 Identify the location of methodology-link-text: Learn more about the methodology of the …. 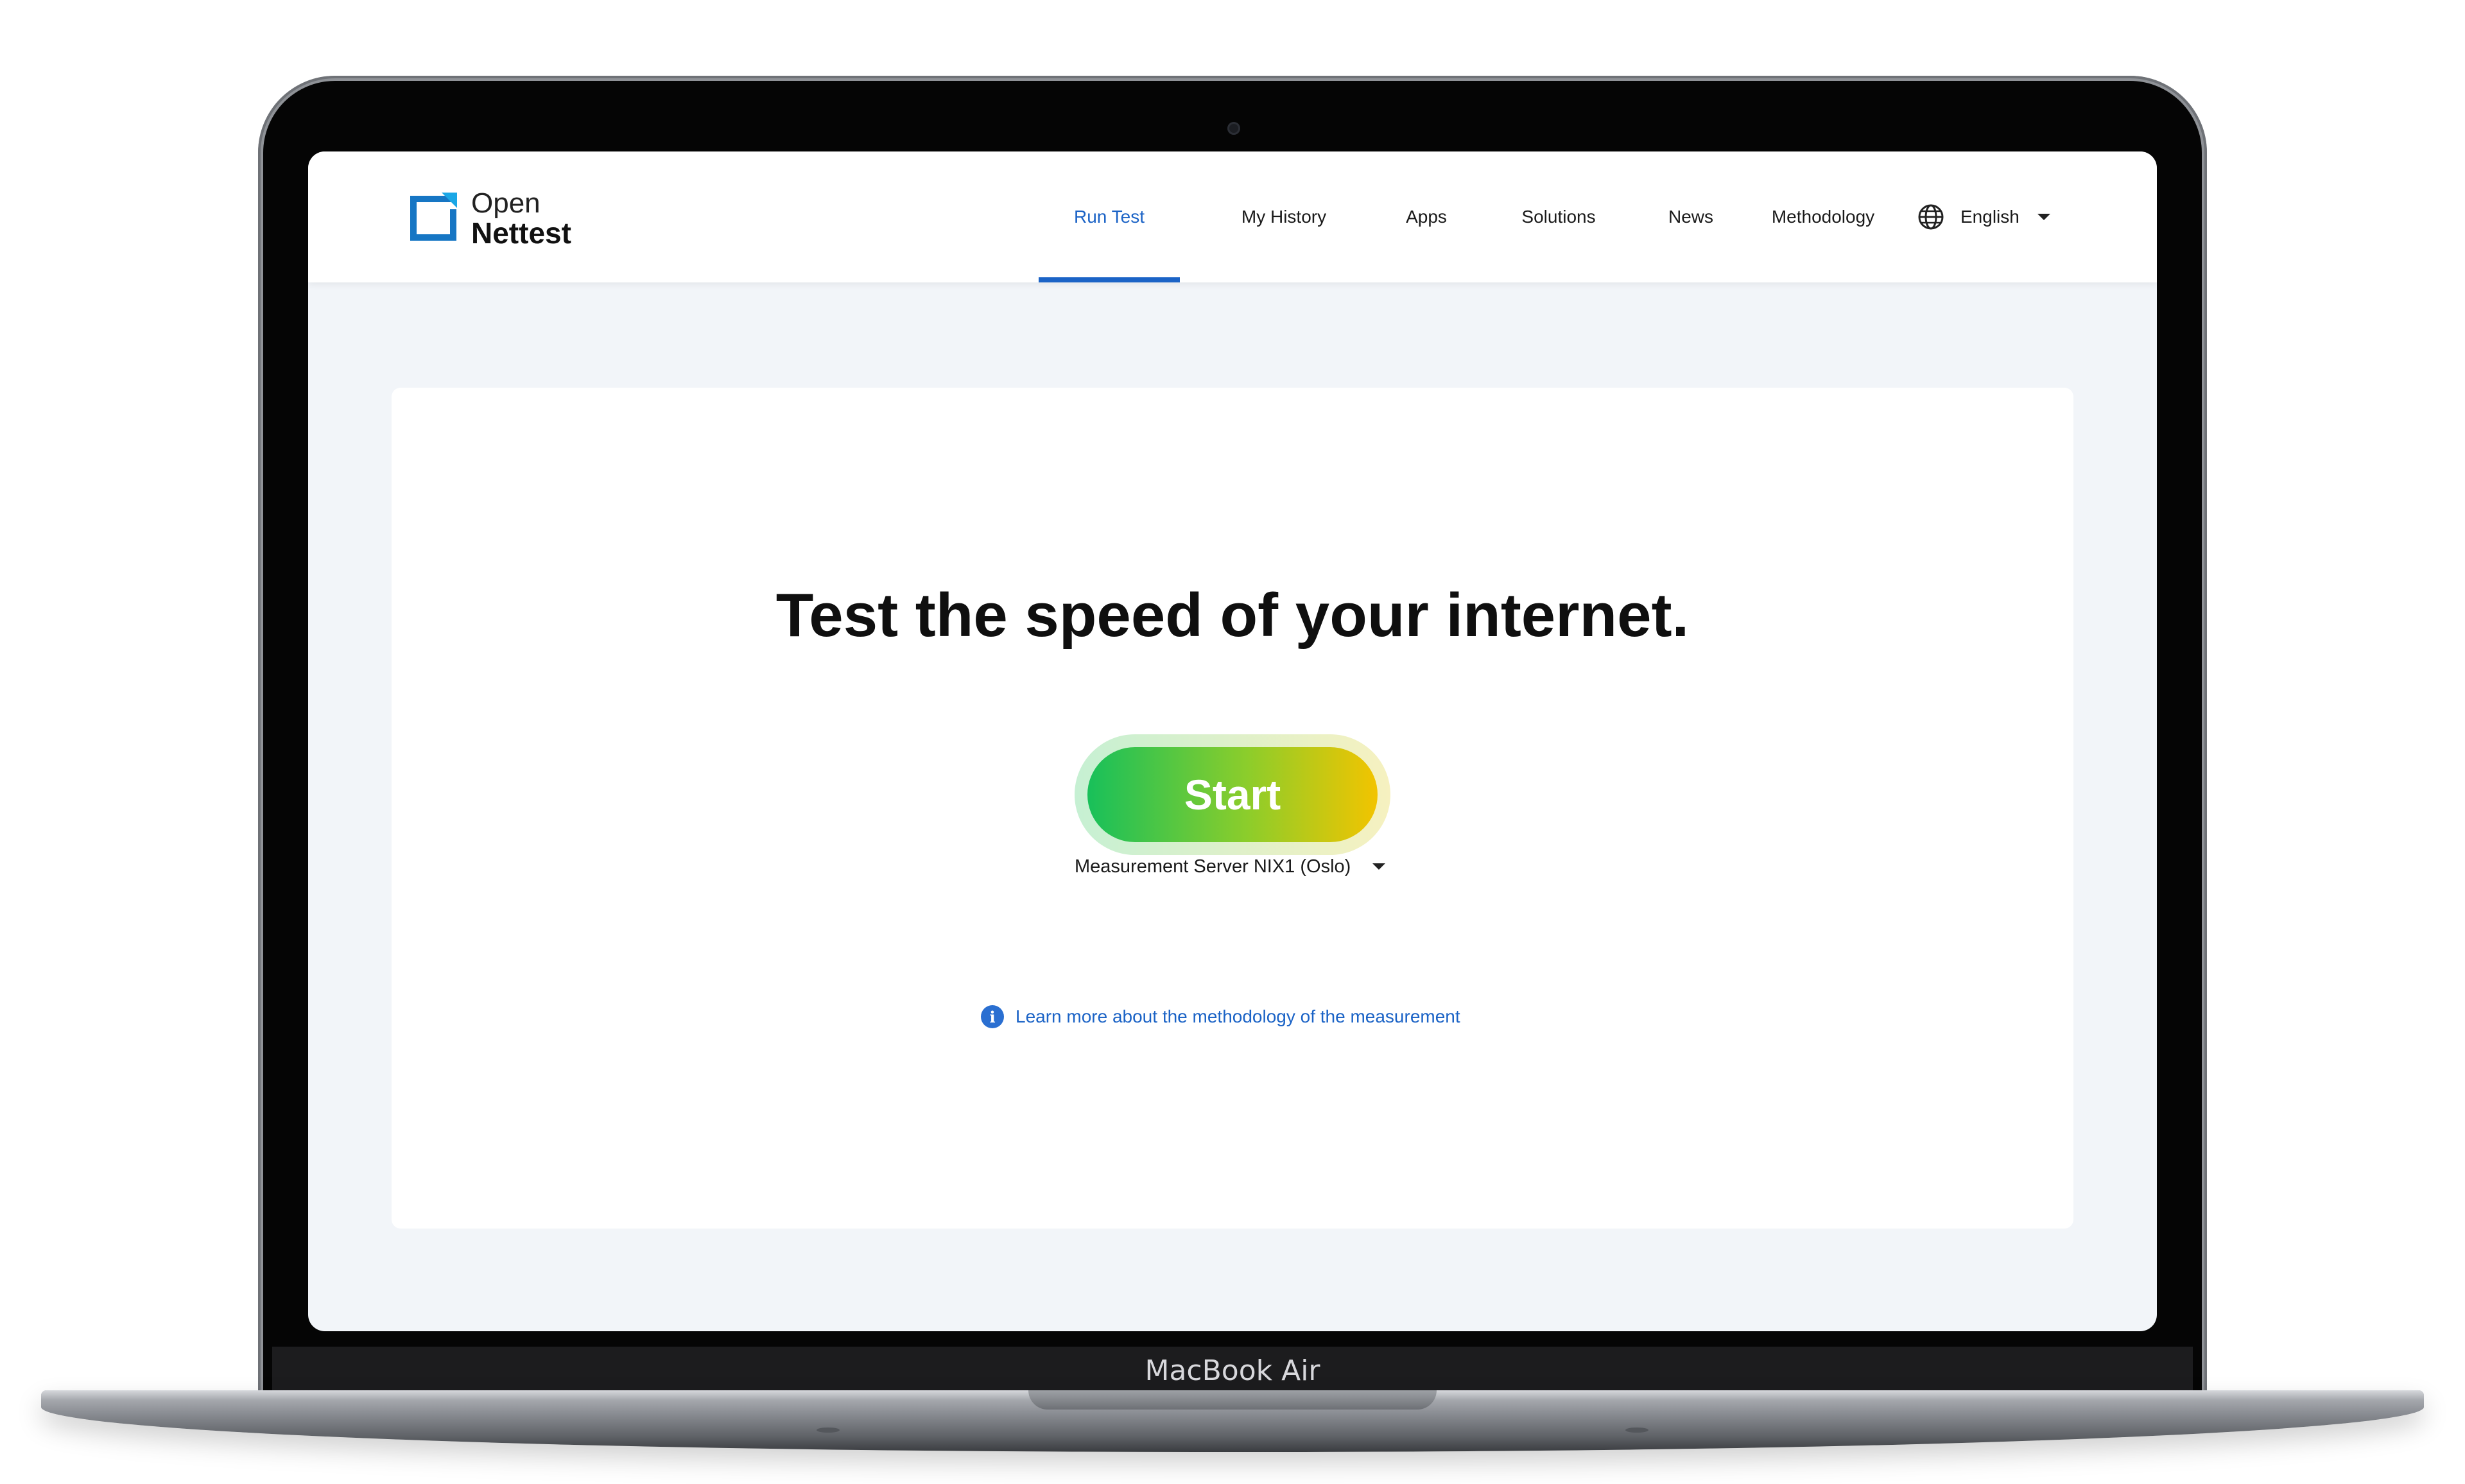
(1238, 1016).